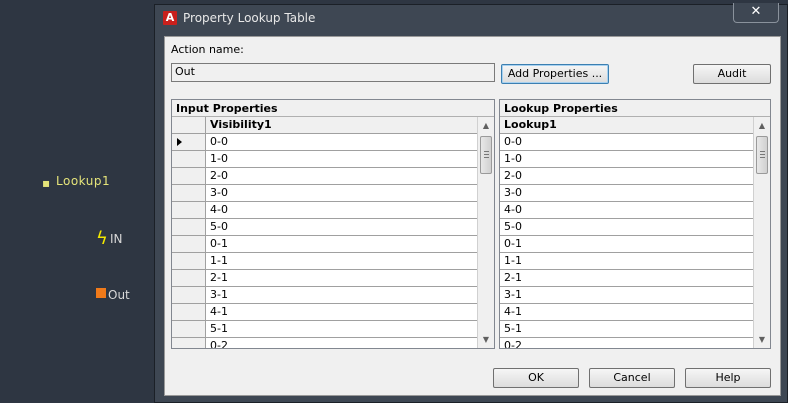 The height and width of the screenshot is (403, 788). I want to click on ok-button: OK, so click(536, 378).